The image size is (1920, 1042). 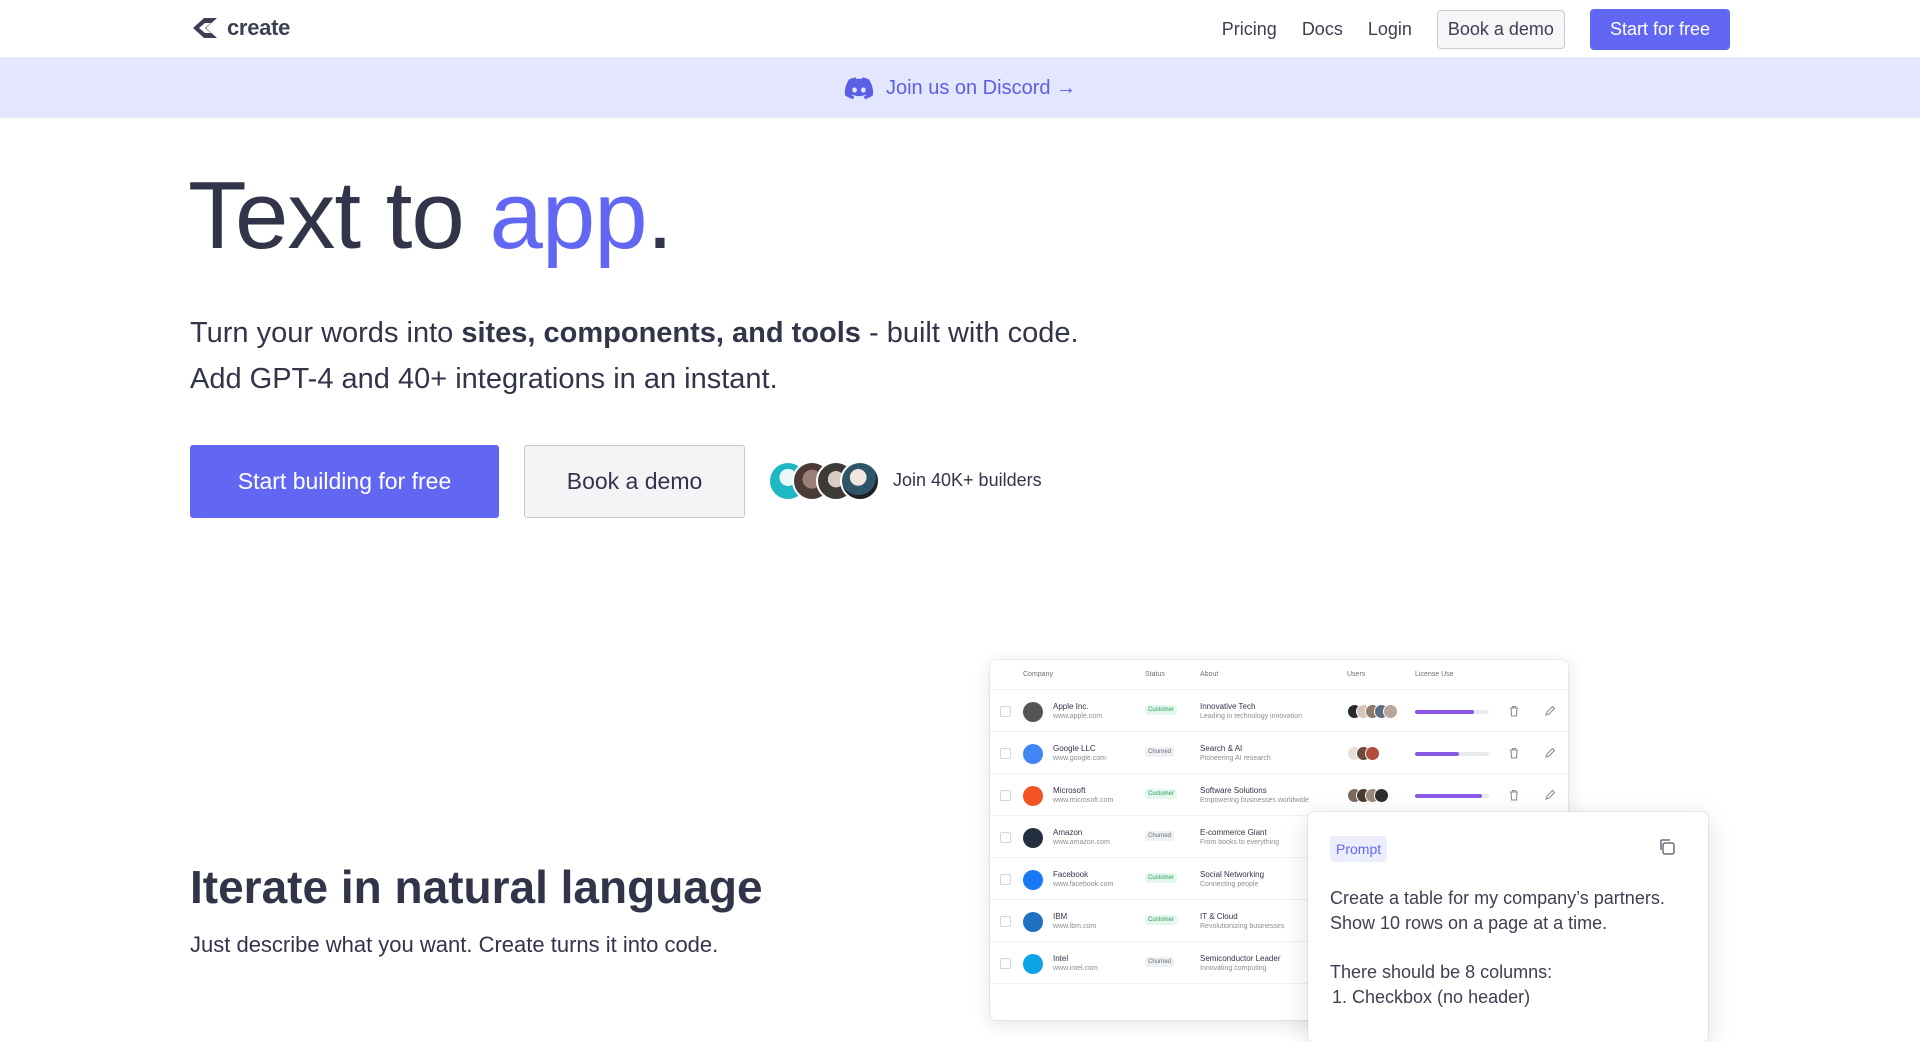 What do you see at coordinates (1038, 674) in the screenshot?
I see `column-header-company: Company` at bounding box center [1038, 674].